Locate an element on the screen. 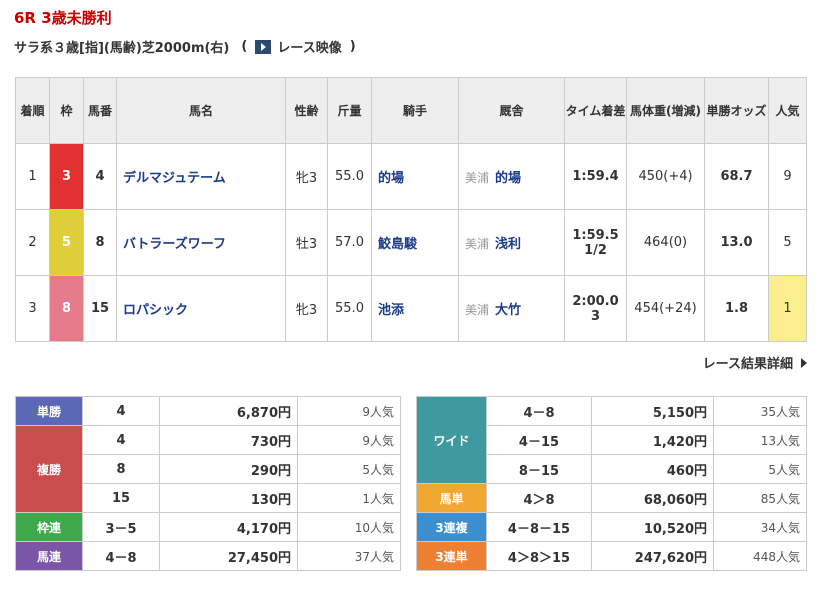 The height and width of the screenshot is (592, 821). time-cell: 2:00.0 3 is located at coordinates (595, 308).